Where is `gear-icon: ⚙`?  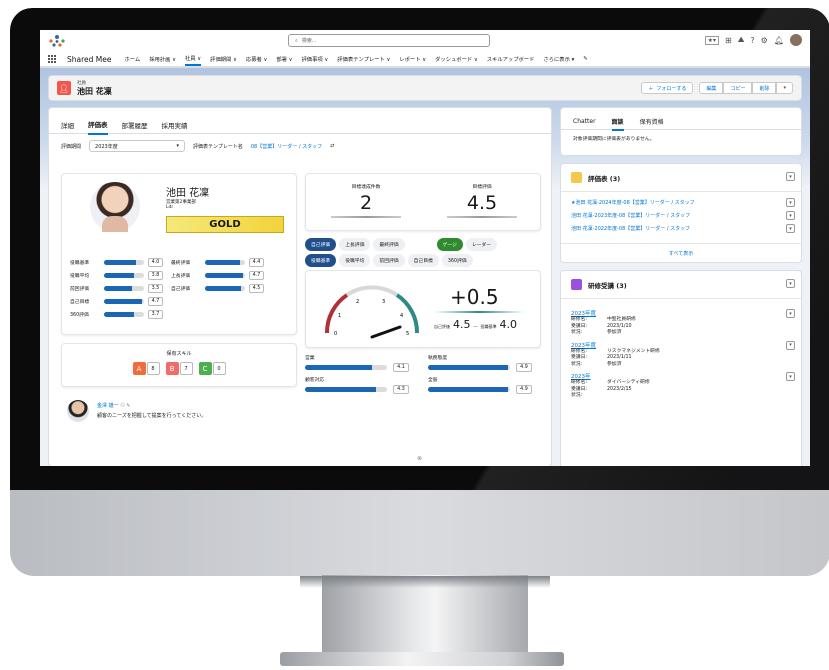 gear-icon: ⚙ is located at coordinates (764, 40).